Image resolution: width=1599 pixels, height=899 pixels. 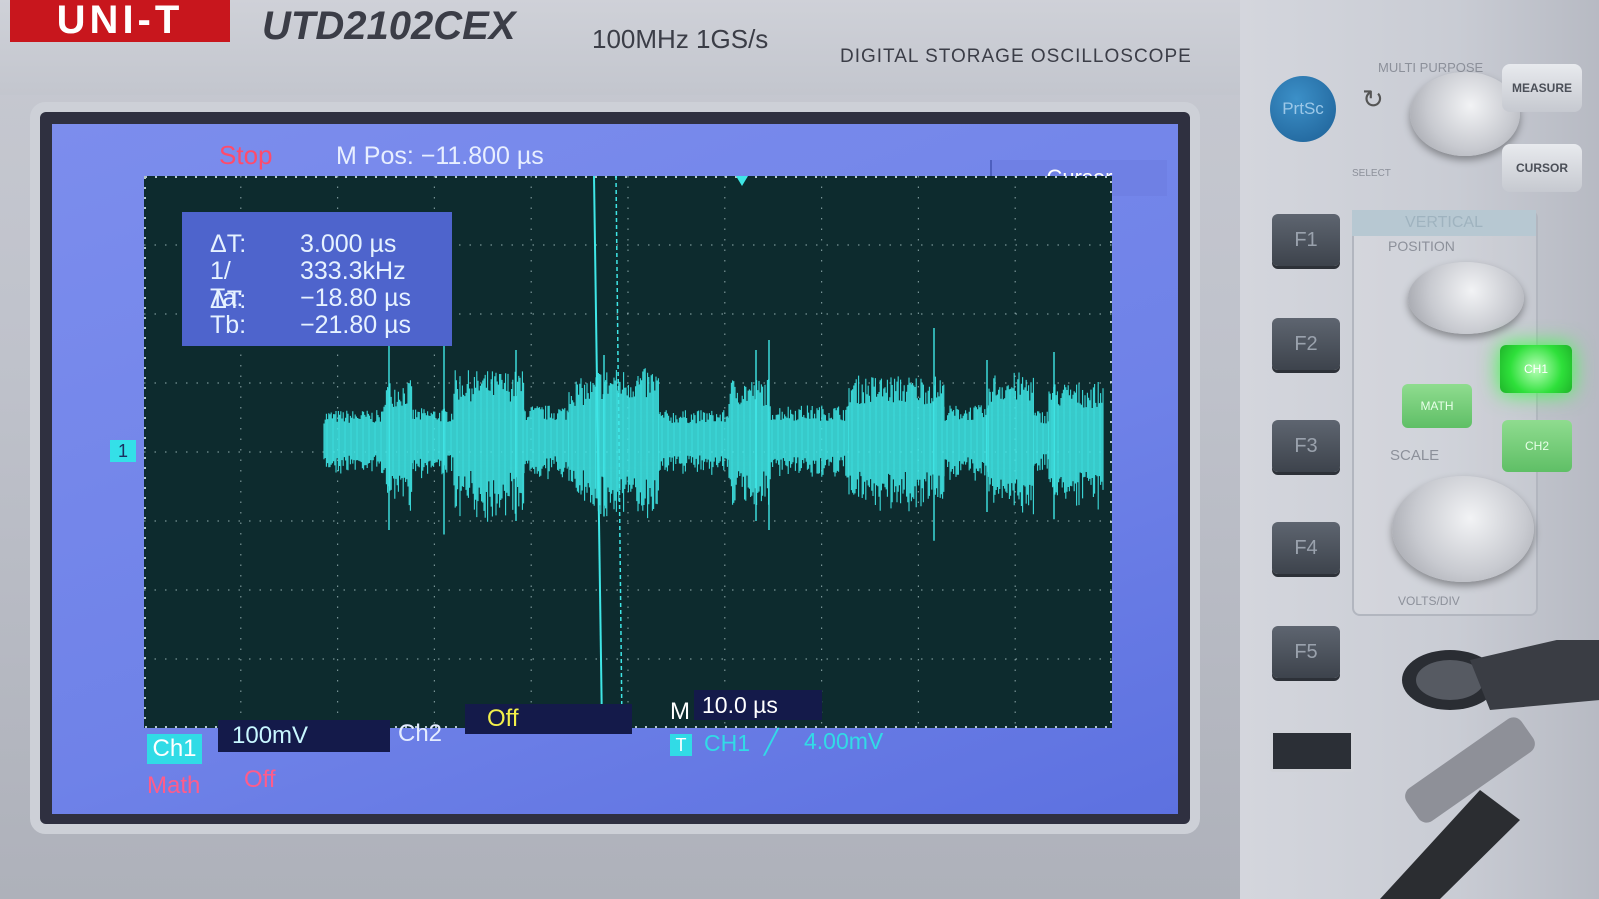 What do you see at coordinates (548, 719) in the screenshot?
I see `ch2-value: Off` at bounding box center [548, 719].